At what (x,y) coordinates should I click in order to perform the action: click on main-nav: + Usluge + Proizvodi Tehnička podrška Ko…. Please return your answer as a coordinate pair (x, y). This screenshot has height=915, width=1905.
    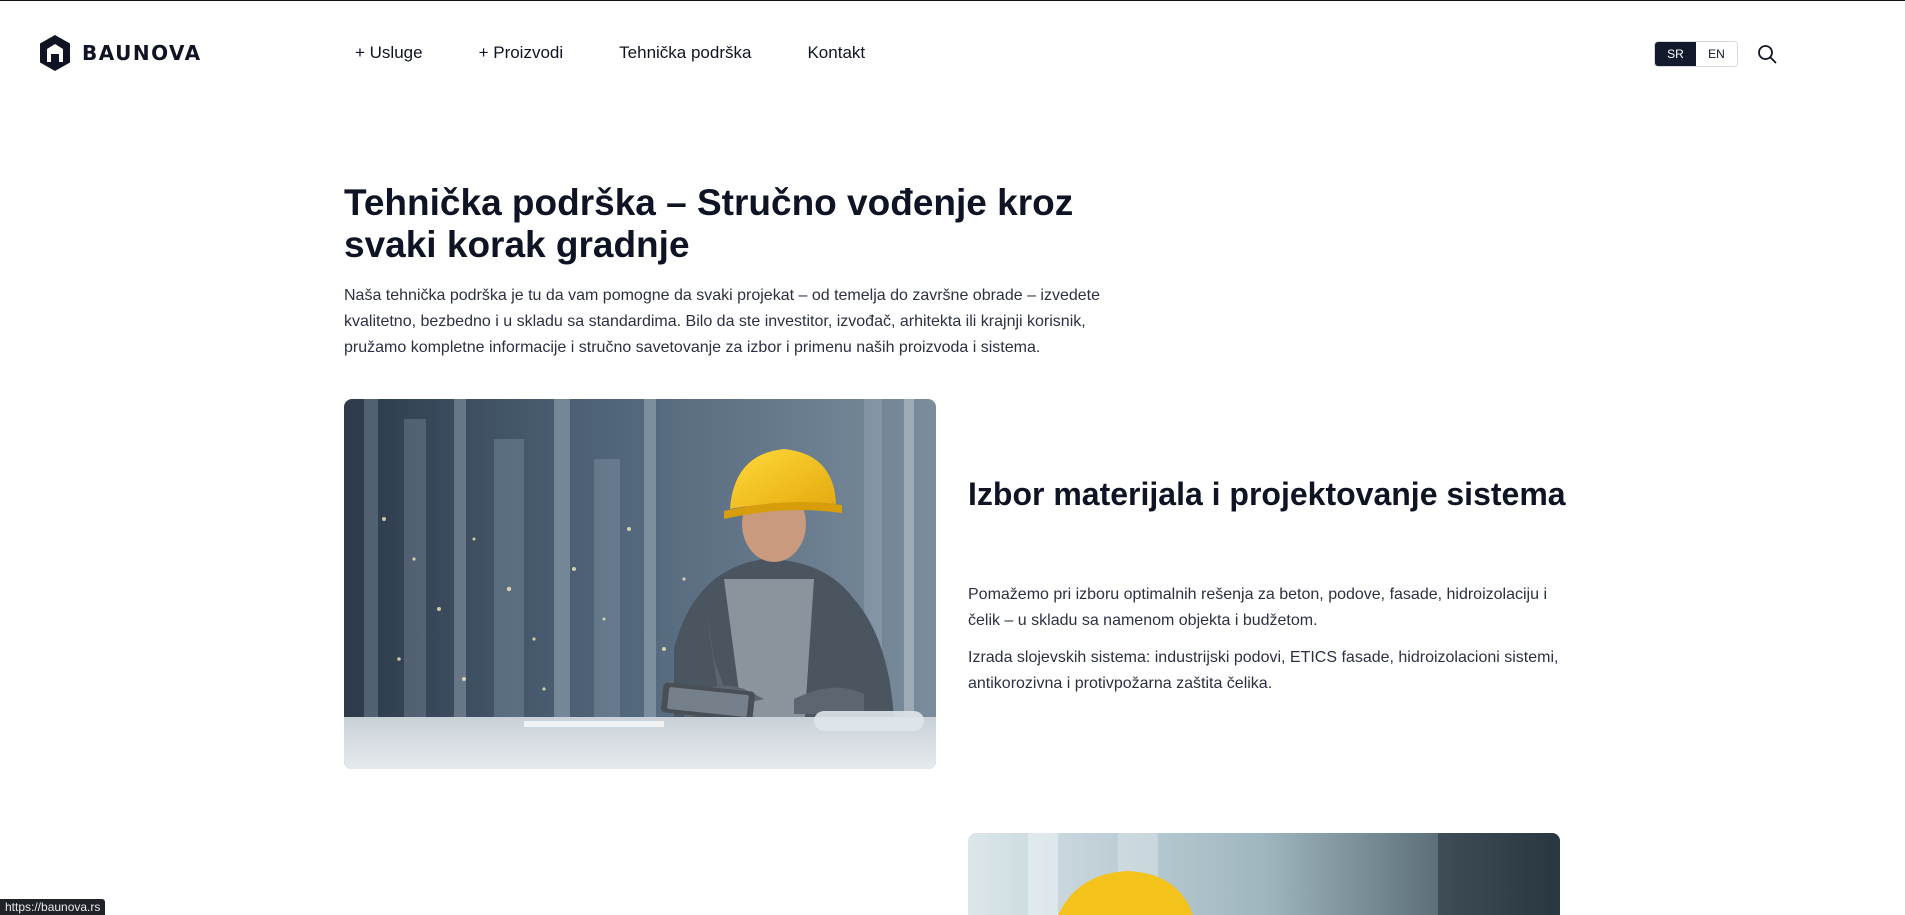
    Looking at the image, I should click on (638, 53).